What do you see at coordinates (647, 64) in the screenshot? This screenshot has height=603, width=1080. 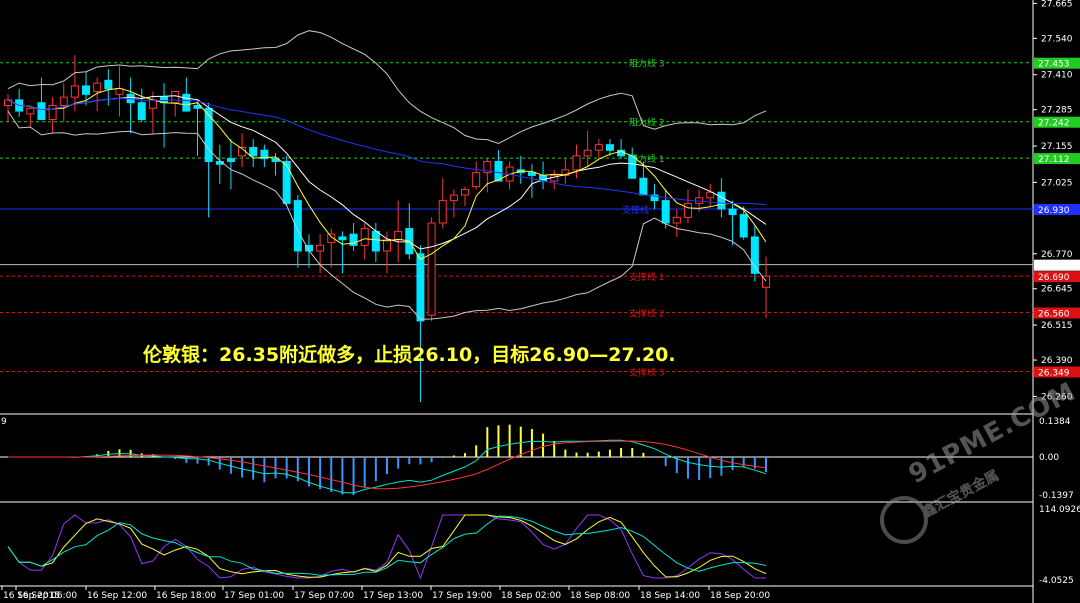 I see `level-name: 阻力线 3` at bounding box center [647, 64].